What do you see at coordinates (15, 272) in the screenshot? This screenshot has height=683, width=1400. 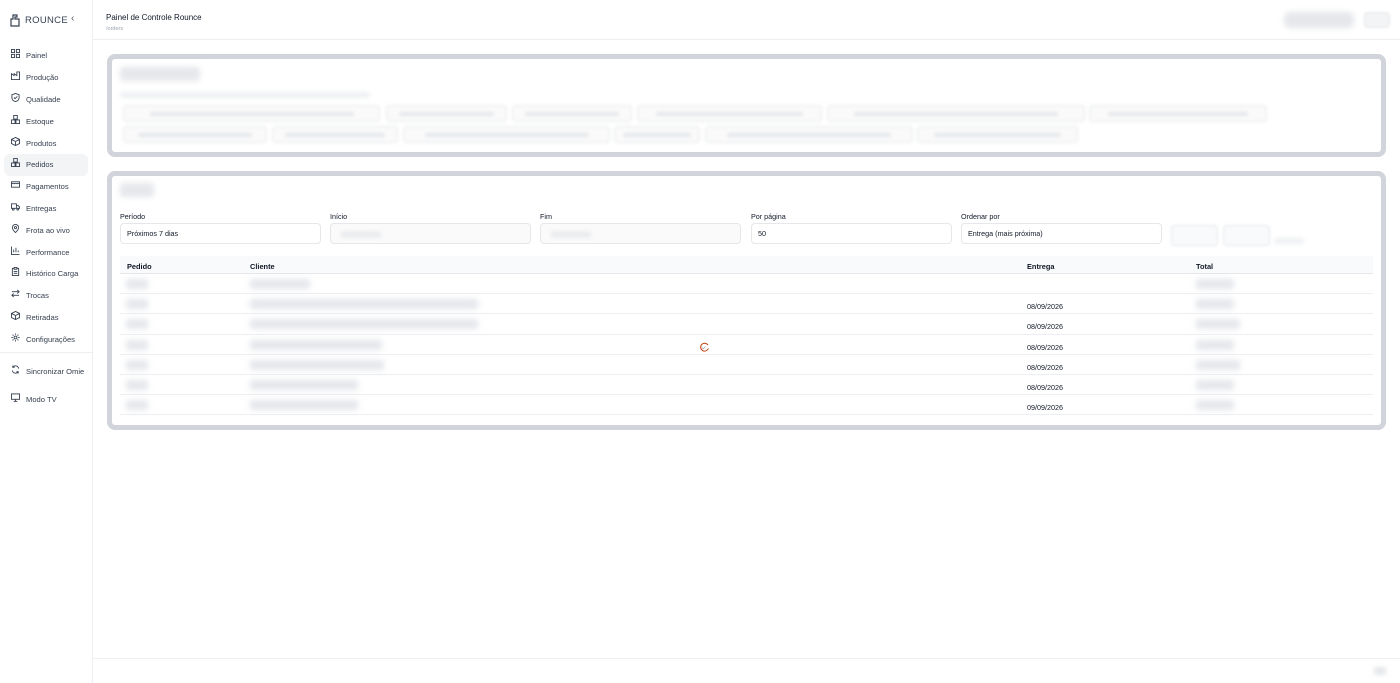 I see `clipboard-icon` at bounding box center [15, 272].